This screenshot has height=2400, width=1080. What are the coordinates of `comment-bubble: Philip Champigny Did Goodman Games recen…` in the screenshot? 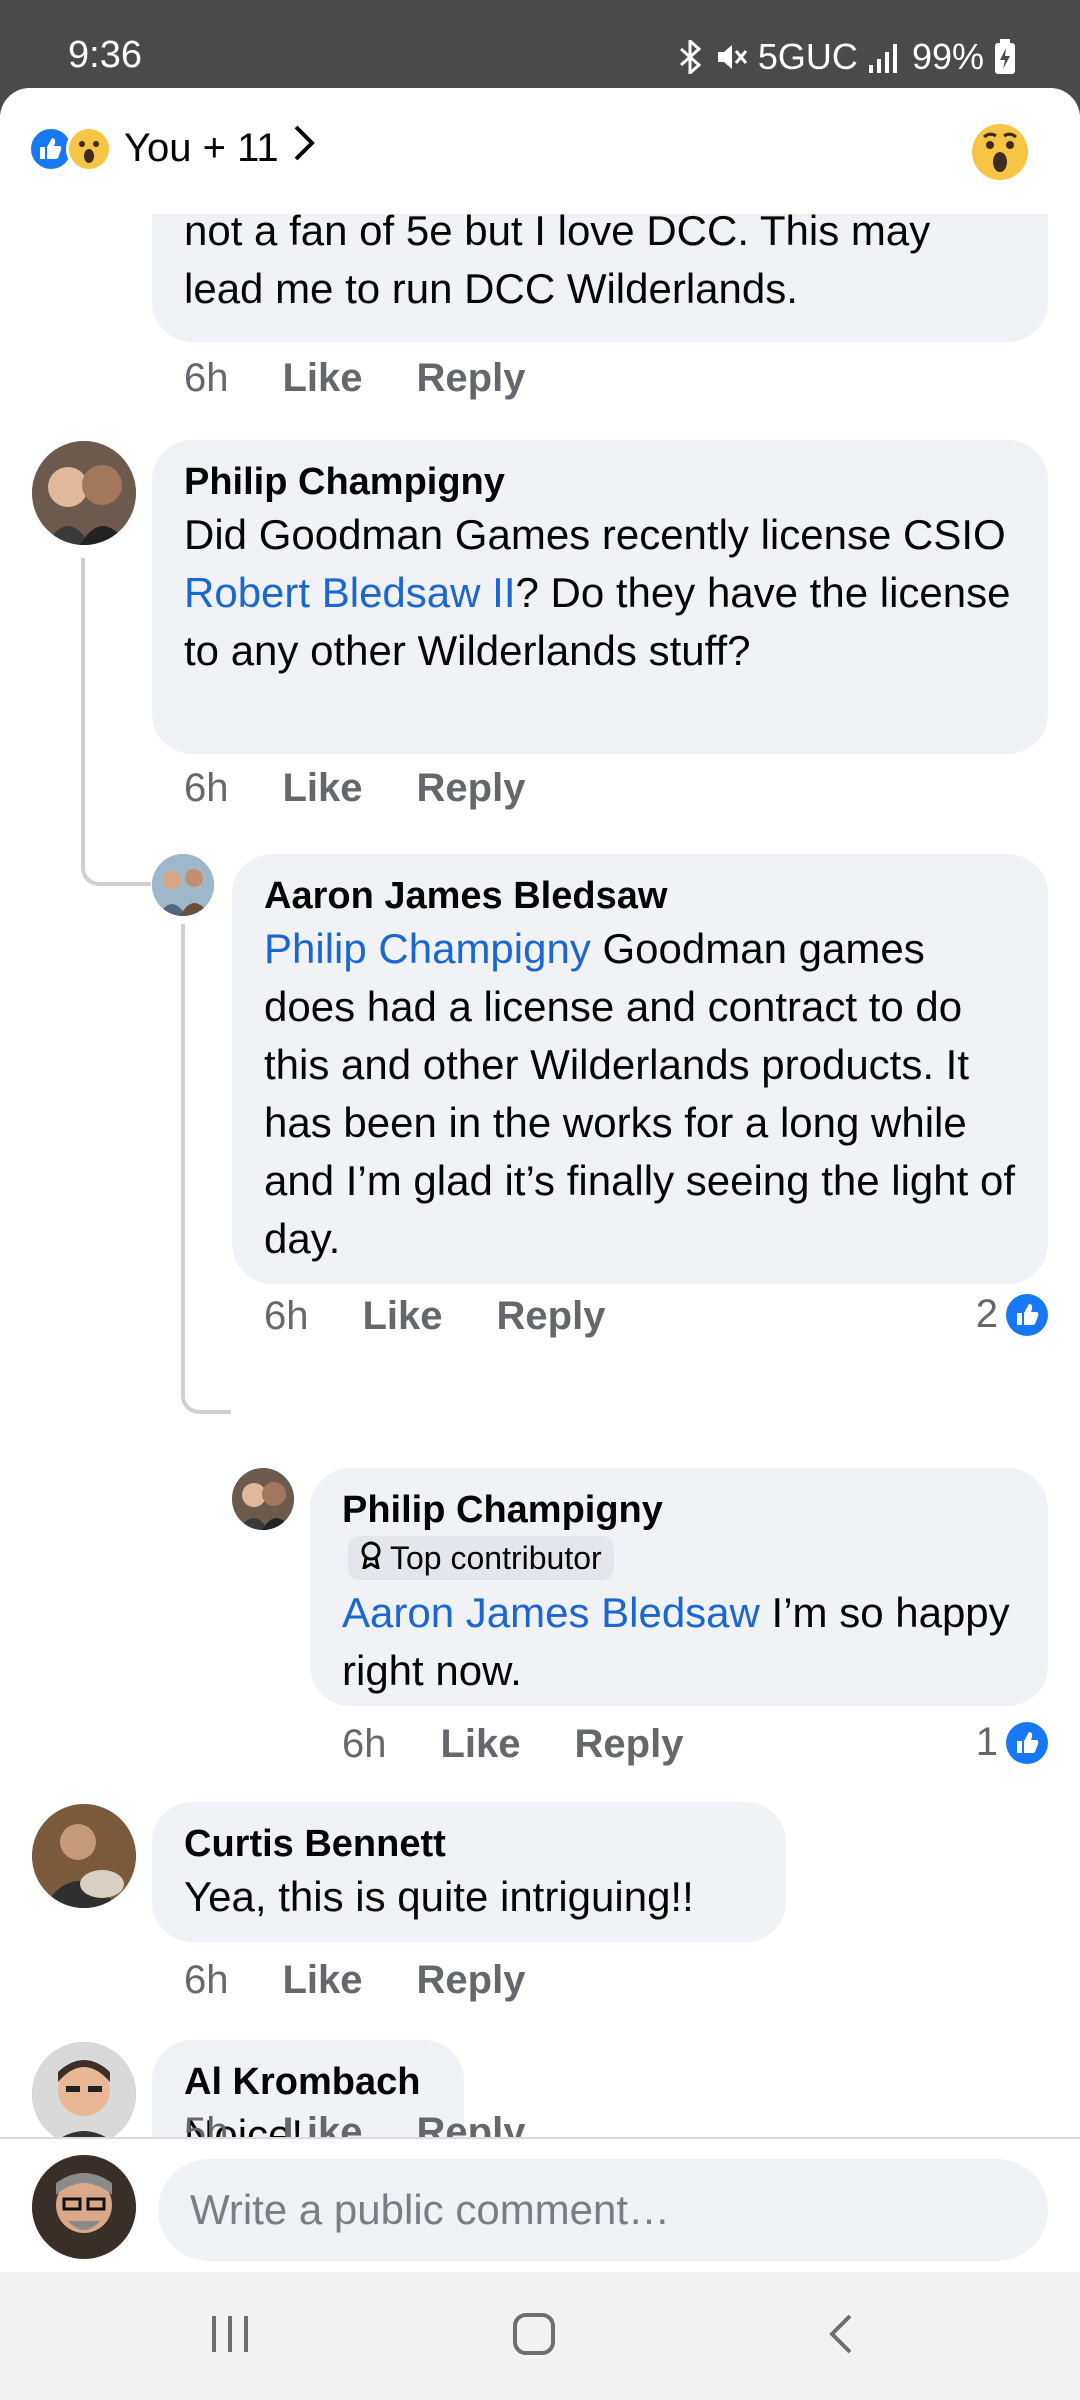 It's located at (600, 597).